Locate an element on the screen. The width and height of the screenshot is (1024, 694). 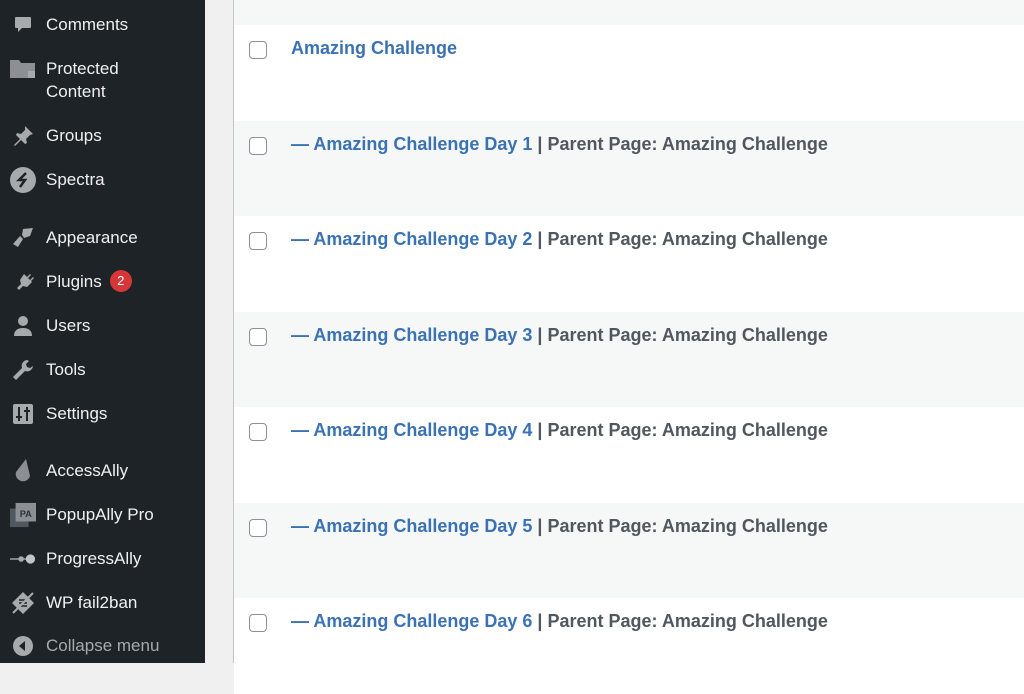
sidebar-item-groups: Groups is located at coordinates (102, 136).